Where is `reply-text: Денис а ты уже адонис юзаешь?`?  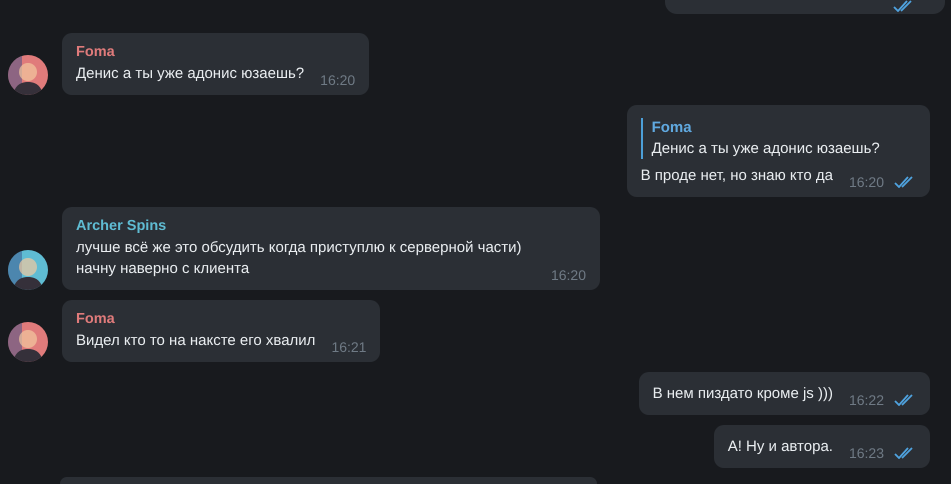
reply-text: Денис а ты уже адонис юзаешь? is located at coordinates (766, 149).